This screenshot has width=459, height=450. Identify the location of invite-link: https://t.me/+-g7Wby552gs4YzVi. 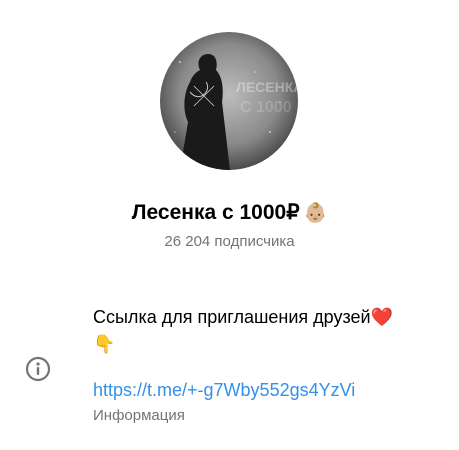
(268, 390).